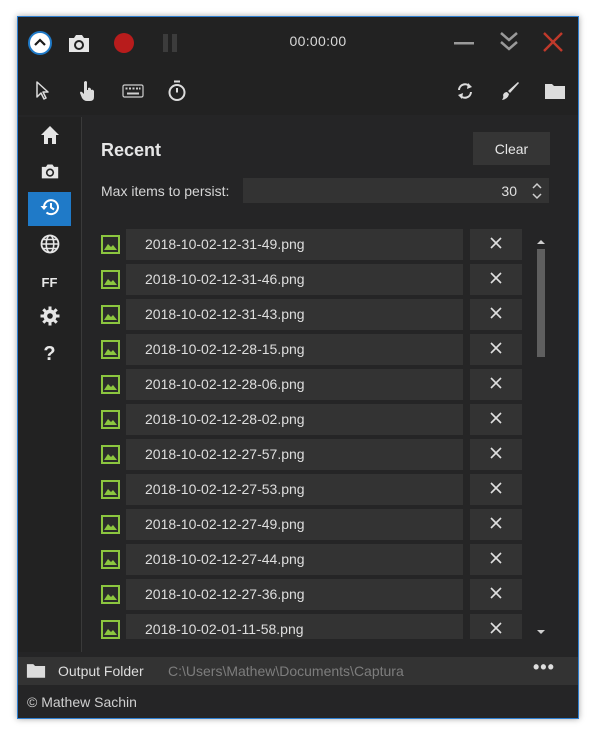 The width and height of the screenshot is (601, 741). I want to click on more-options-button: •••, so click(544, 667).